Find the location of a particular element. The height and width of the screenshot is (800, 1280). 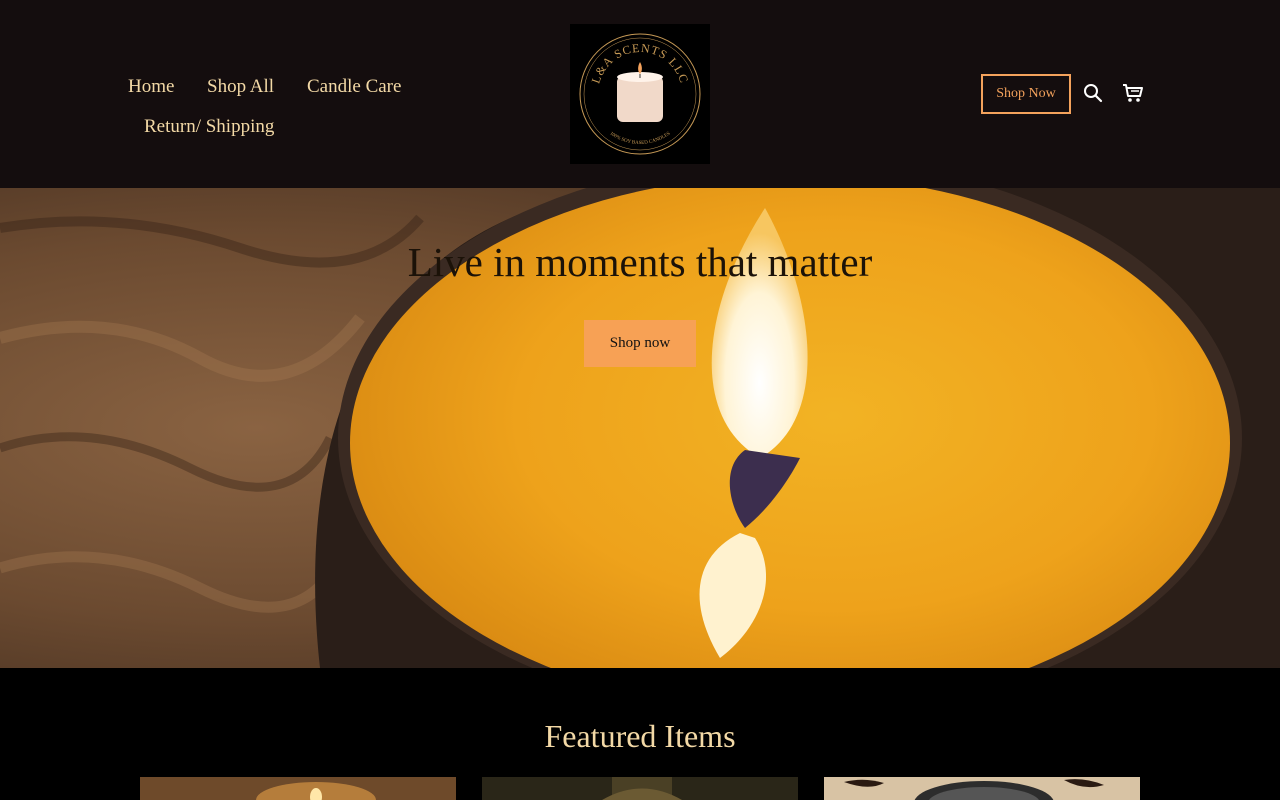

featured-title: Featured Items is located at coordinates (640, 736).